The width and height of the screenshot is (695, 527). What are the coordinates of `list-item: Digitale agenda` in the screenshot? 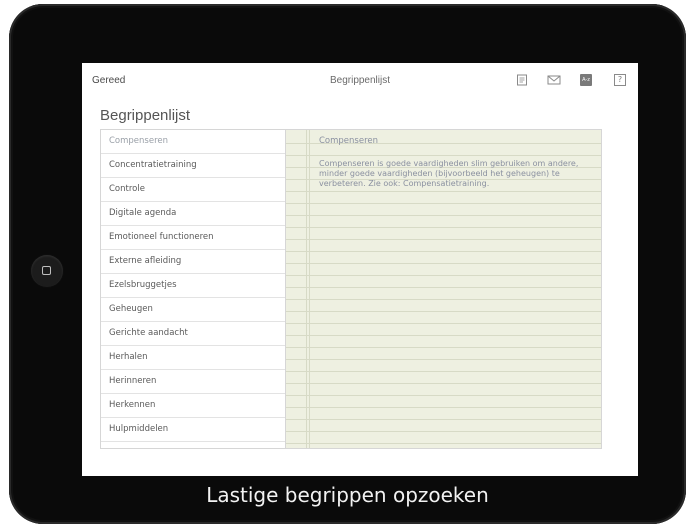 It's located at (193, 214).